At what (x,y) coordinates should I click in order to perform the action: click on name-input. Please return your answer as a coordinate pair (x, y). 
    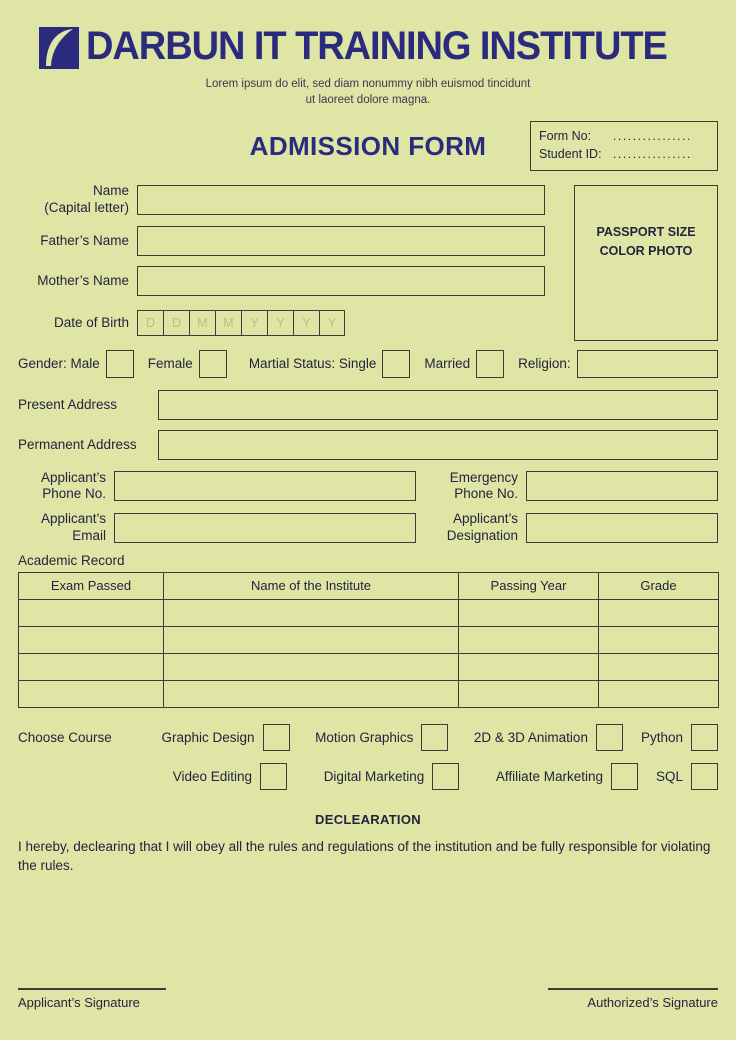
    Looking at the image, I should click on (341, 199).